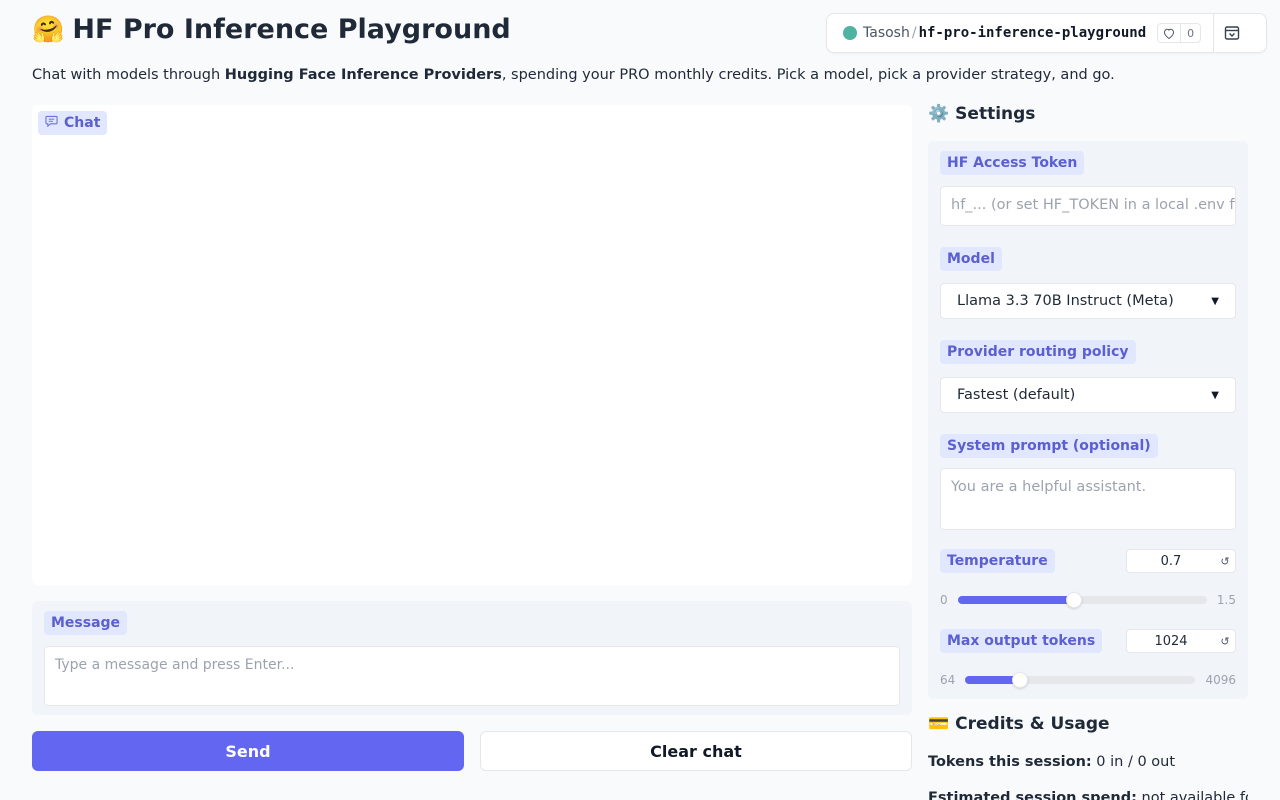 The width and height of the screenshot is (1280, 800). Describe the element at coordinates (1010, 762) in the screenshot. I see `session-tokens-label: Tokens this session:` at that location.